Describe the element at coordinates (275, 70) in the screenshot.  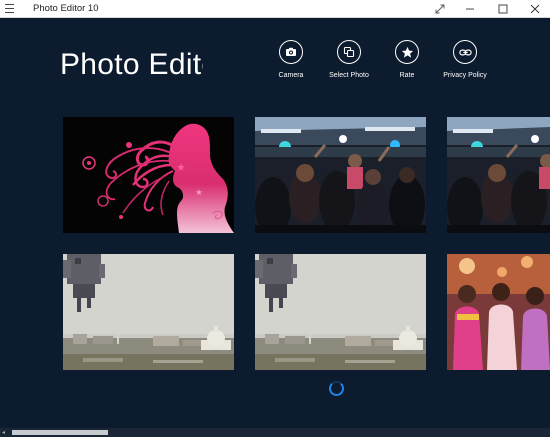
I see `action-bar: Camera Select Photo Rate Privacy Policy` at that location.